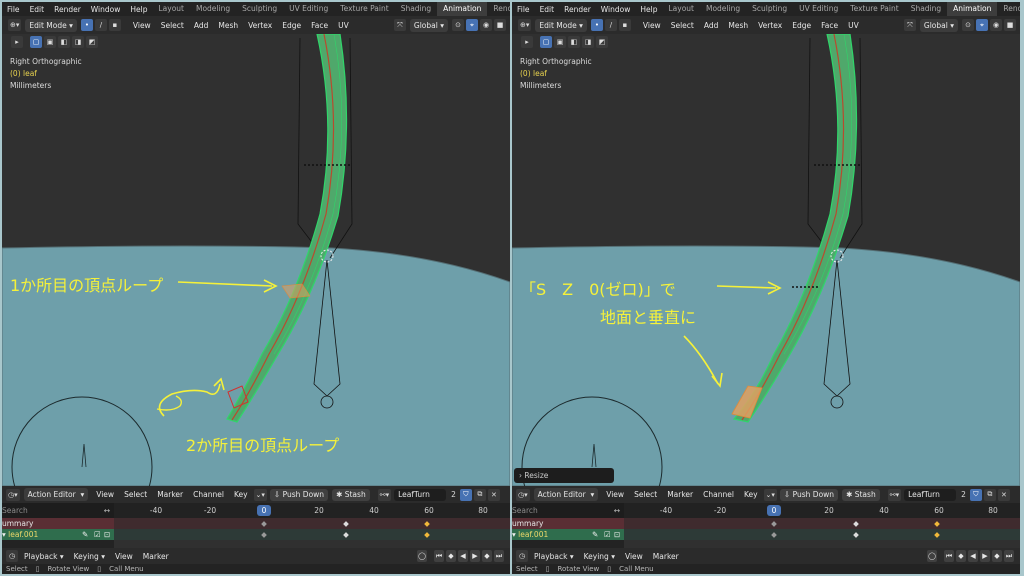 Image resolution: width=1024 pixels, height=576 pixels. Describe the element at coordinates (135, 494) in the screenshot. I see `ae-menu-select: Select` at that location.